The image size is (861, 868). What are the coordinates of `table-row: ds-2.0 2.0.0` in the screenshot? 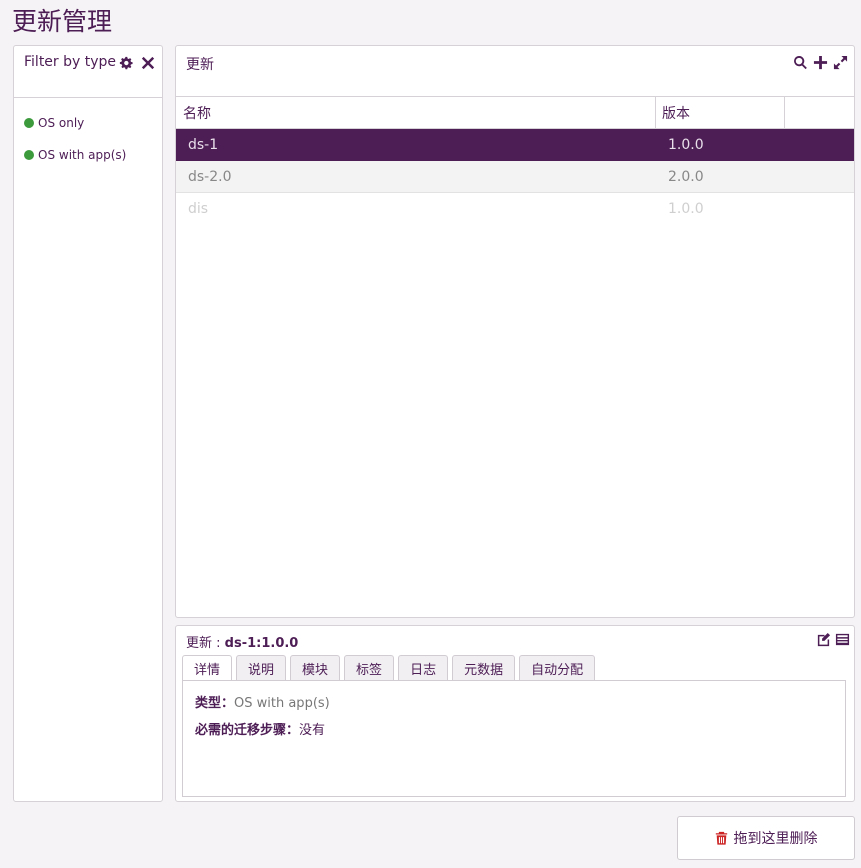 It's located at (515, 177).